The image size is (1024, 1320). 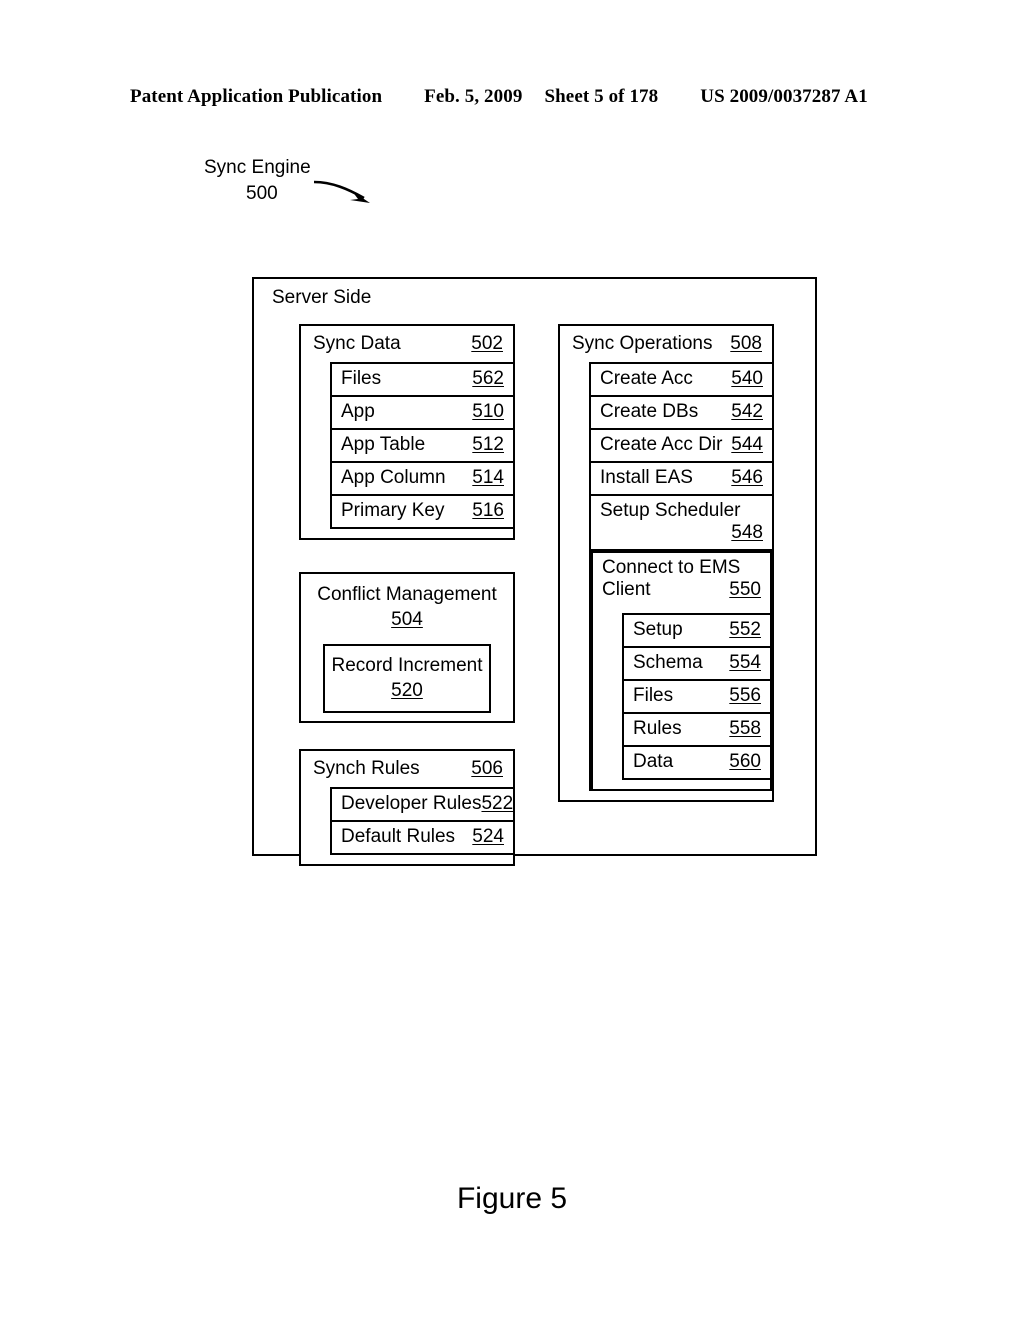 I want to click on group-title-label: Sync Operations, so click(x=642, y=343).